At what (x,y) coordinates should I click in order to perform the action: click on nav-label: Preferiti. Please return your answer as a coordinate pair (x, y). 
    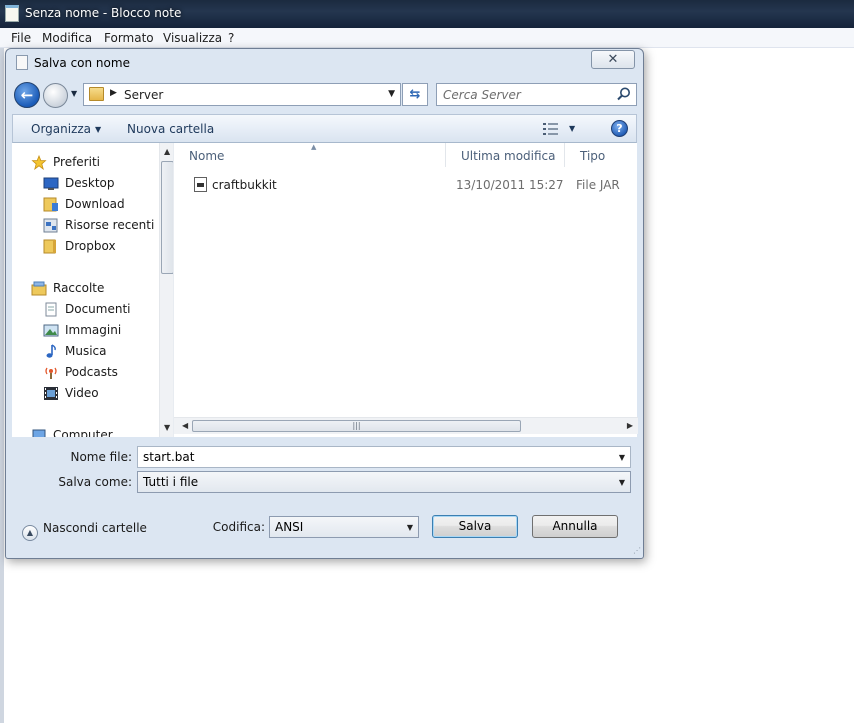
    Looking at the image, I should click on (76, 162).